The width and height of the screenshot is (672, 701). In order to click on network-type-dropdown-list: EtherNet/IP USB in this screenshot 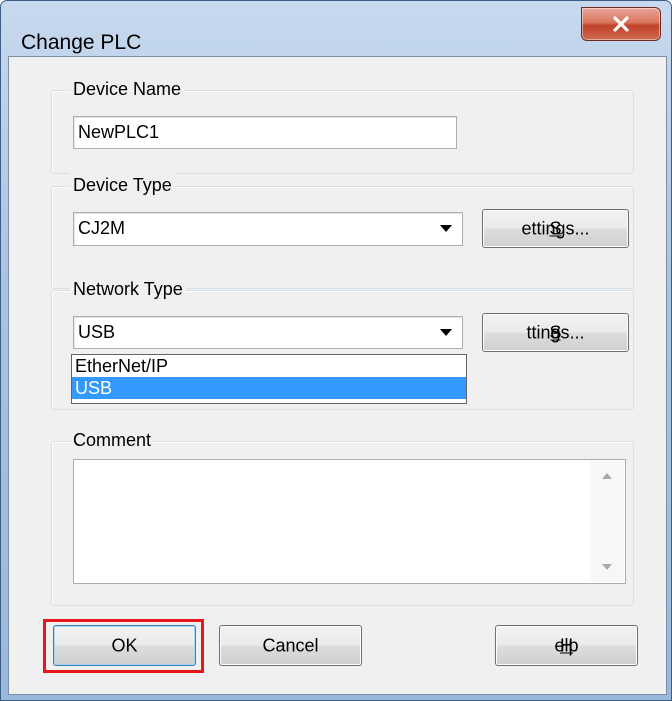, I will do `click(269, 379)`.